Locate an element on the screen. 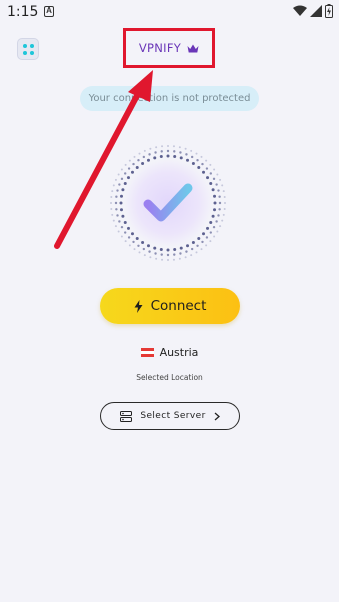 This screenshot has width=339, height=602. brand-premium-button: VPNIFY is located at coordinates (169, 48).